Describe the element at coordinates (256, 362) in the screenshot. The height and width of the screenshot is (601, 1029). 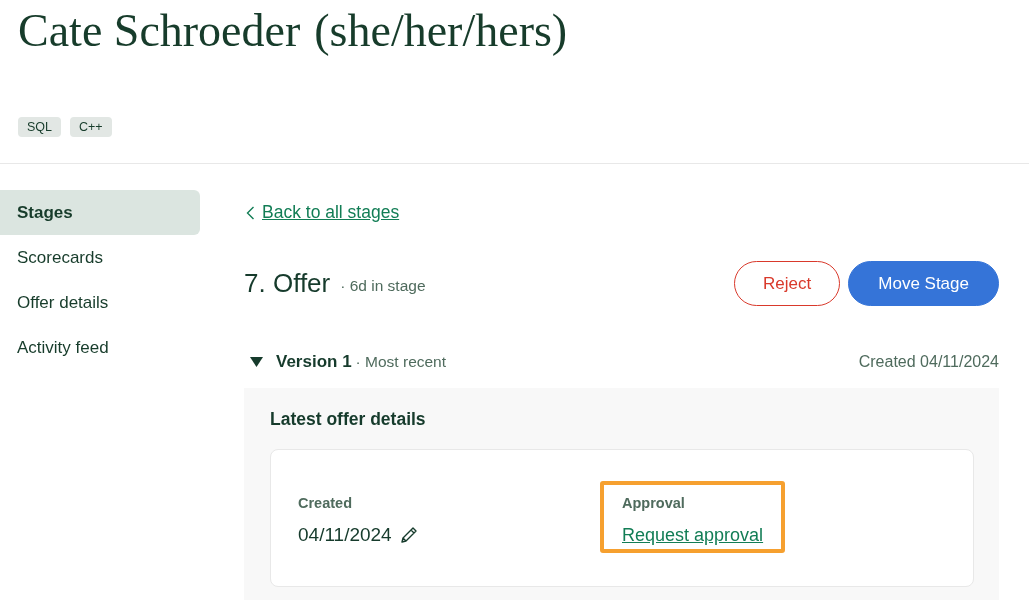
I see `caret-icon` at that location.